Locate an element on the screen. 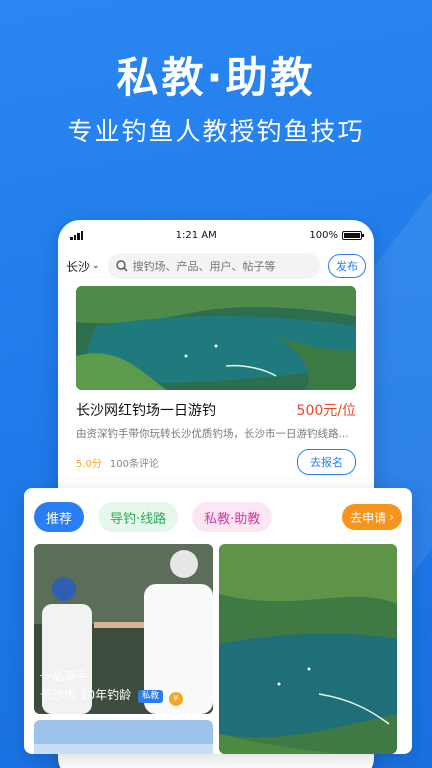  search-icon is located at coordinates (121, 266).